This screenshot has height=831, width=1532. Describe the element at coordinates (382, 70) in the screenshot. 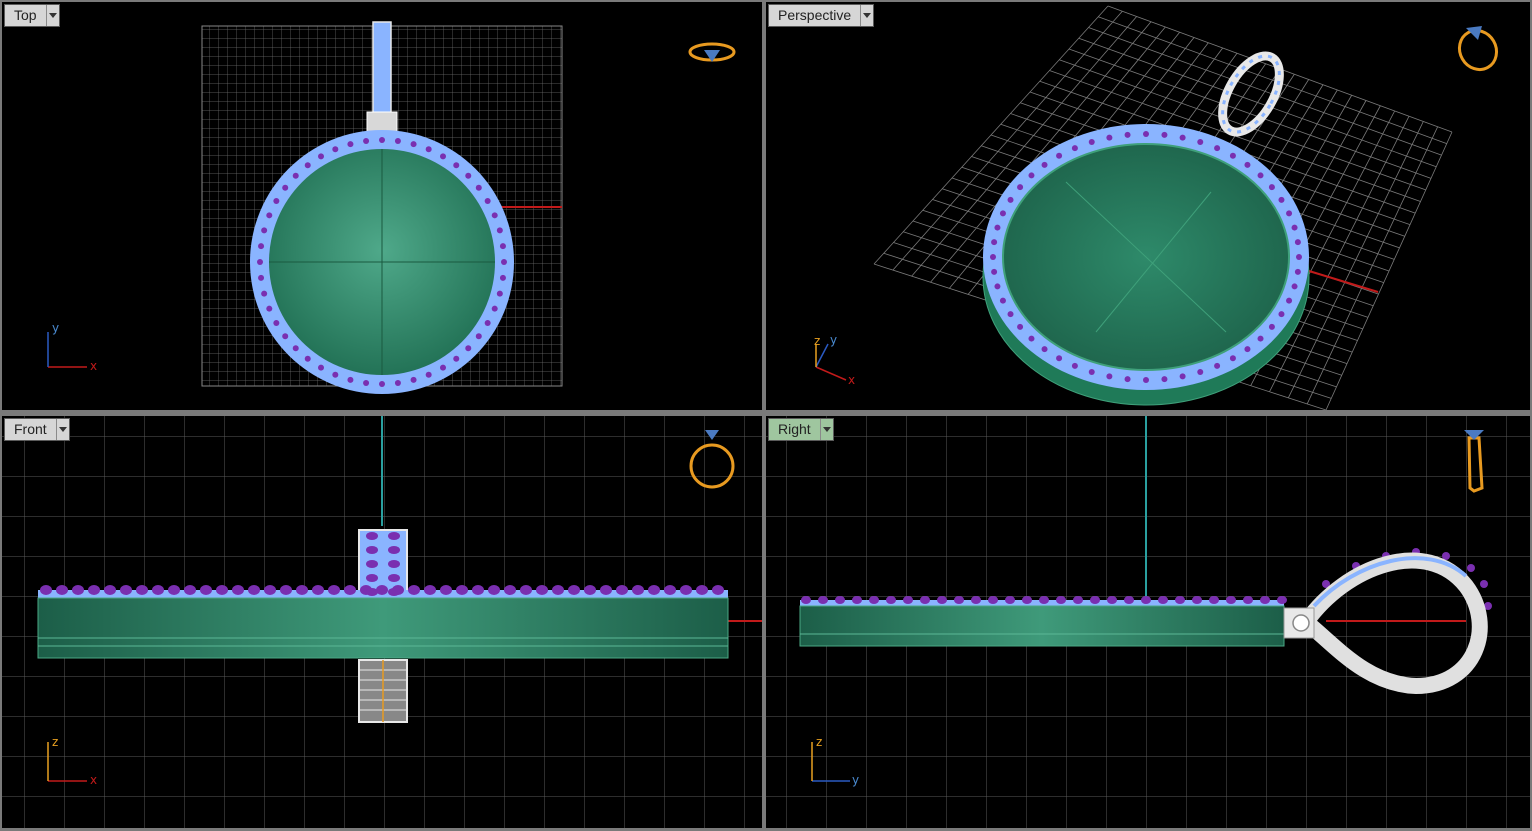

I see `bail-shape` at that location.